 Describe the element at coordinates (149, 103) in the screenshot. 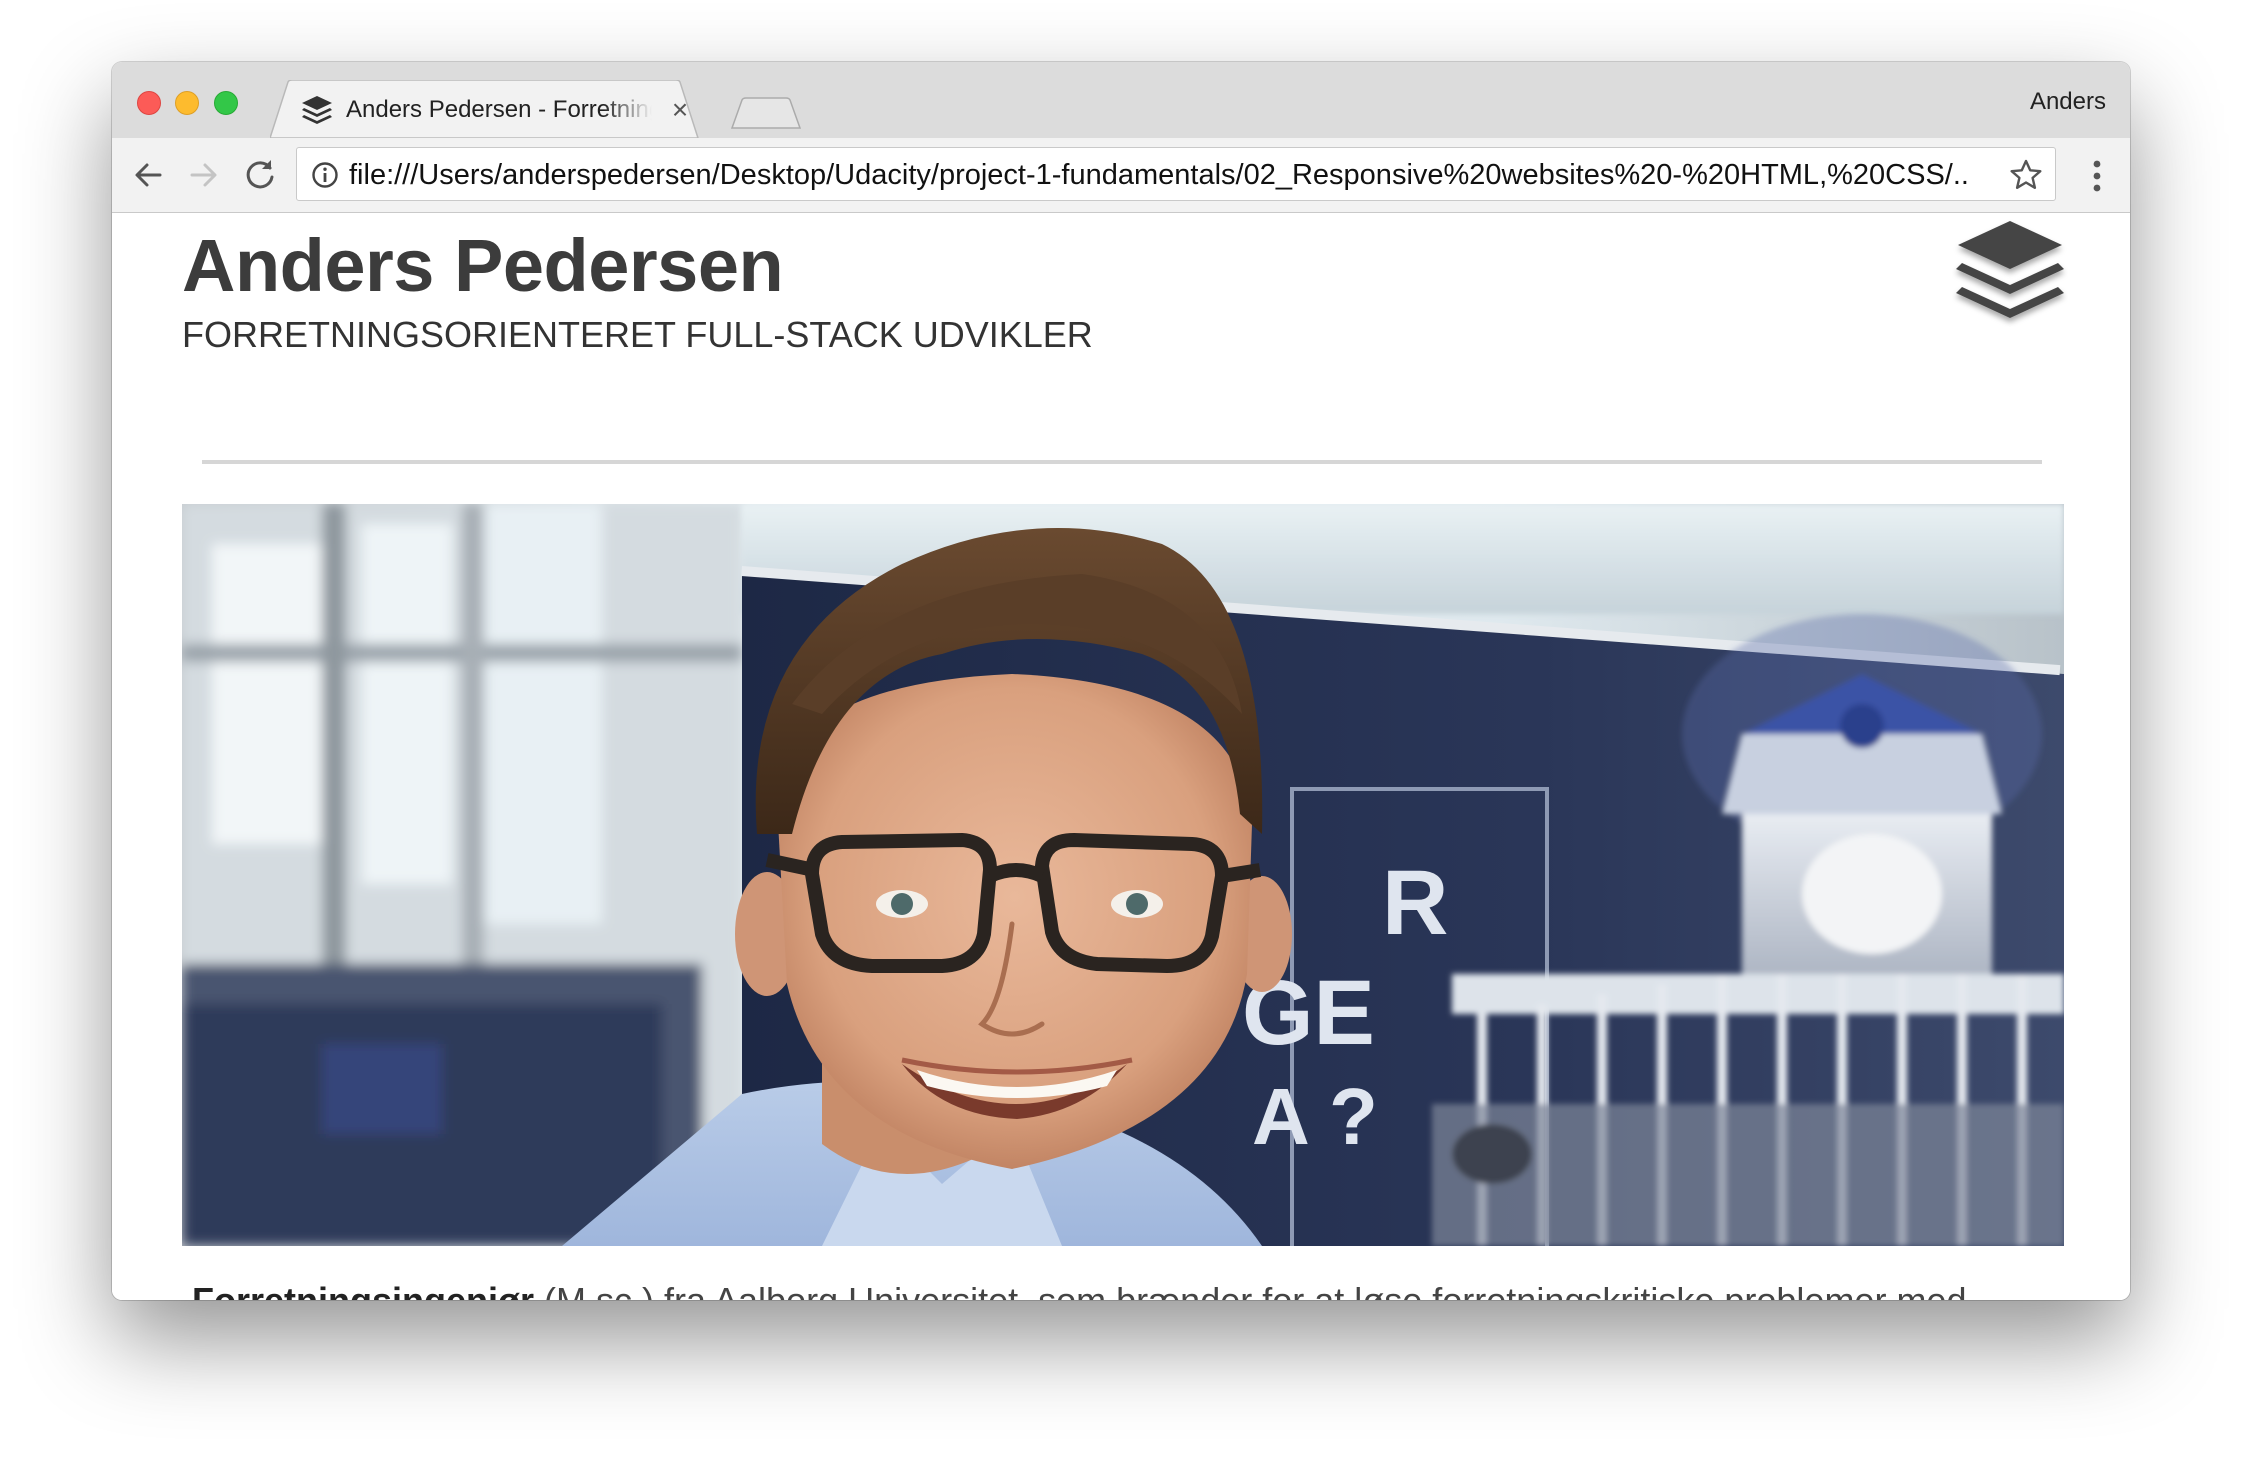

I see `window-close-button` at that location.